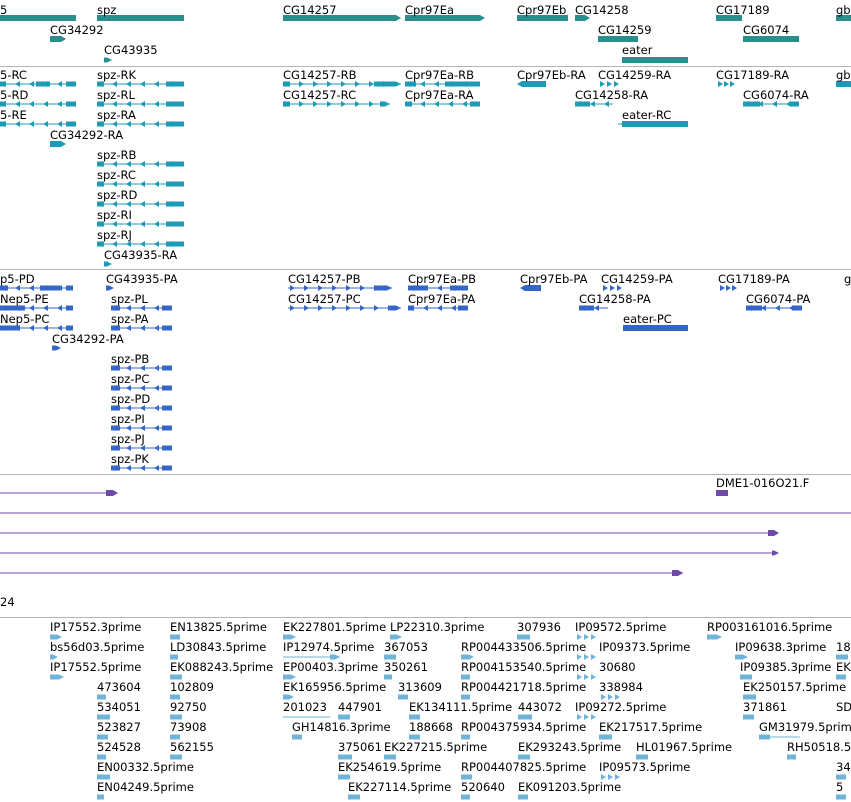 The width and height of the screenshot is (851, 802). Describe the element at coordinates (13, 115) in the screenshot. I see `transcript-label: 5-RE` at that location.